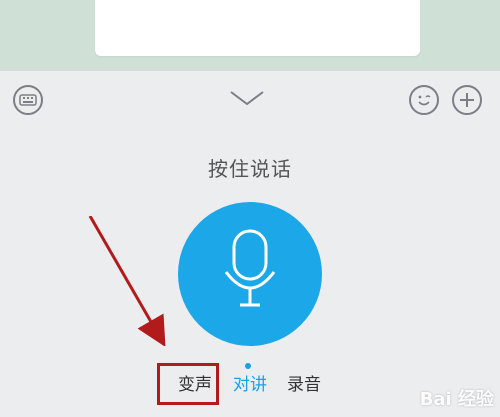 This screenshot has width=500, height=417. What do you see at coordinates (257, 28) in the screenshot?
I see `message-card` at bounding box center [257, 28].